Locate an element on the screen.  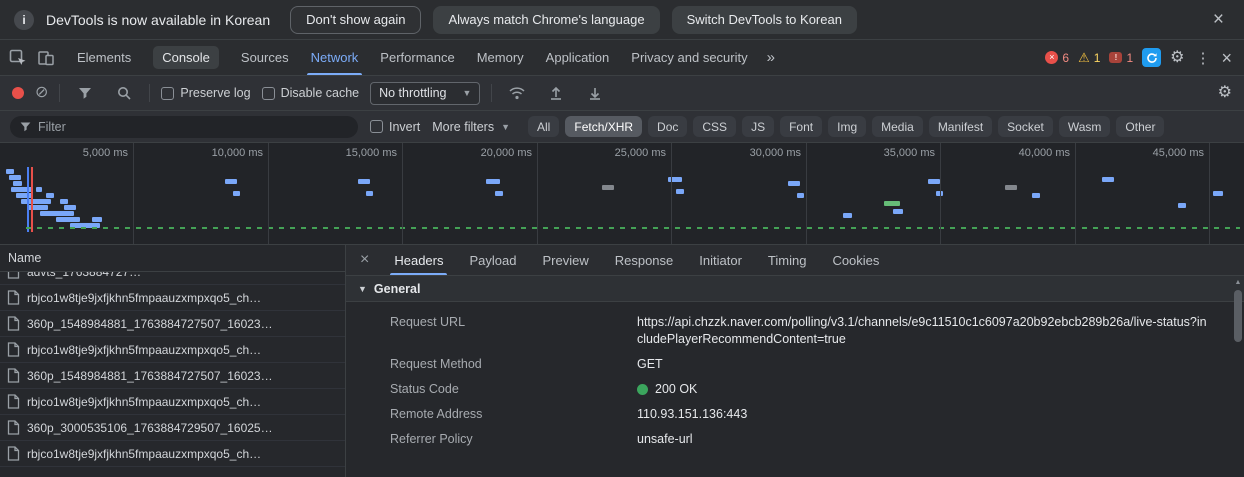
filter-chip-css: CSS is located at coordinates (715, 126).